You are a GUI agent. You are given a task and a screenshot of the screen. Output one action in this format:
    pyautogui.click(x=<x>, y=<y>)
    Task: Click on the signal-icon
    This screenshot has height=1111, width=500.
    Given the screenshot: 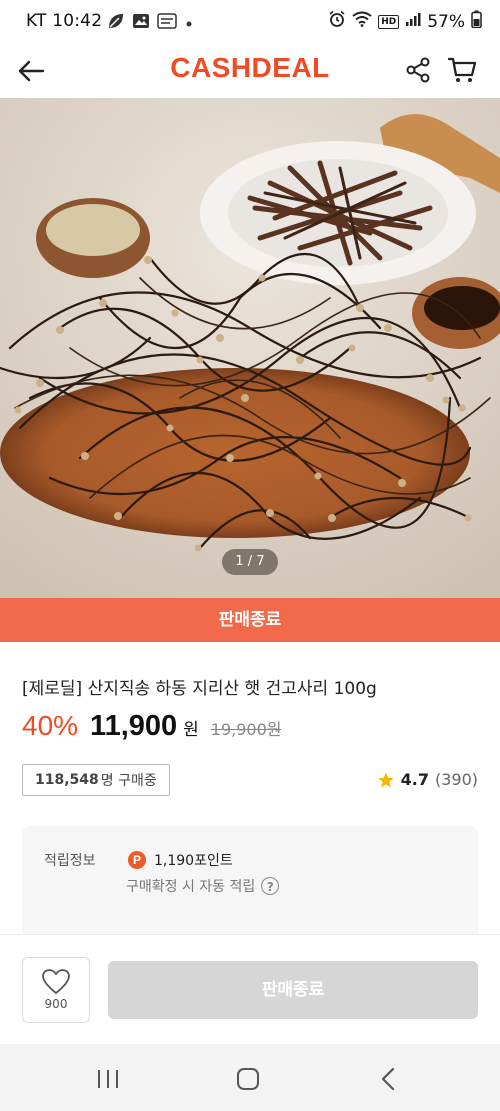 What is the action you would take?
    pyautogui.click(x=413, y=21)
    